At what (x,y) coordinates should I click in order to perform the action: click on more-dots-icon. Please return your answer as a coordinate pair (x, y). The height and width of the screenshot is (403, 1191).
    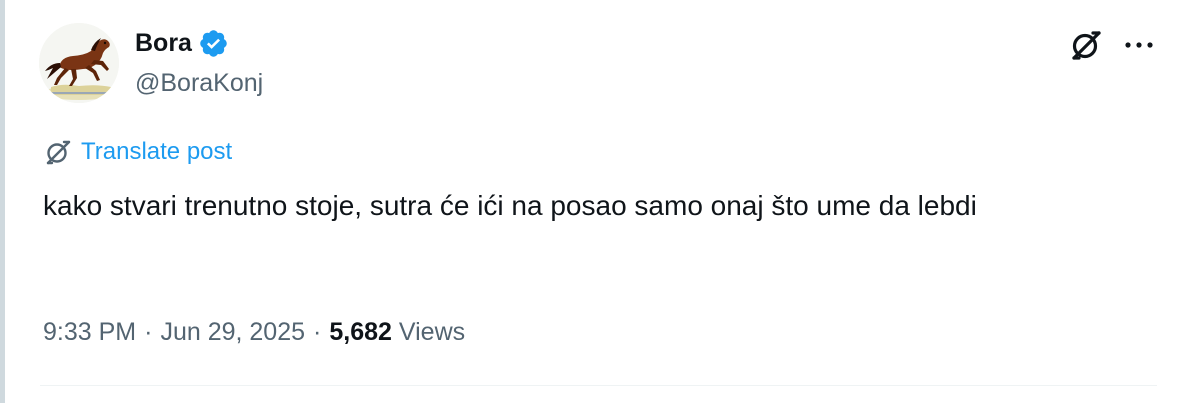
    Looking at the image, I should click on (1139, 45).